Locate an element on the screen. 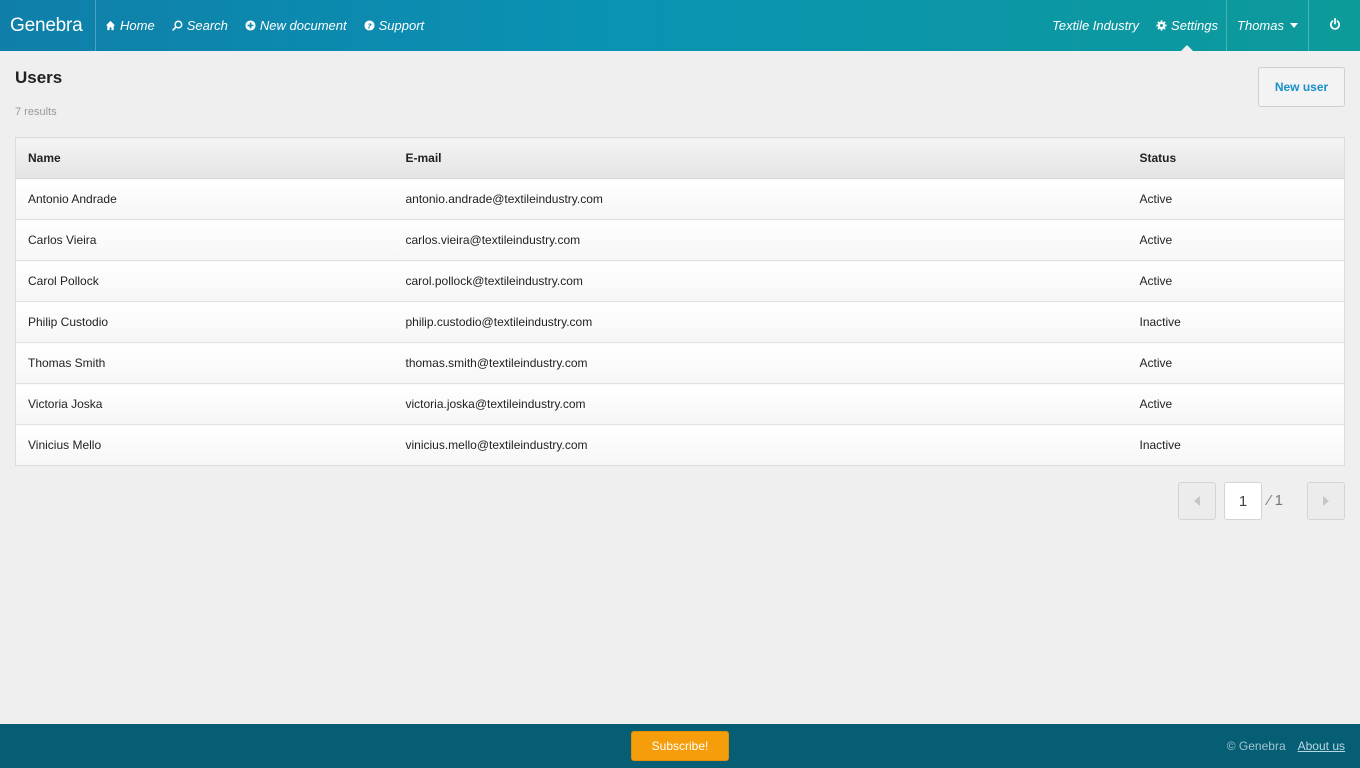  previous-page-button is located at coordinates (1197, 501).